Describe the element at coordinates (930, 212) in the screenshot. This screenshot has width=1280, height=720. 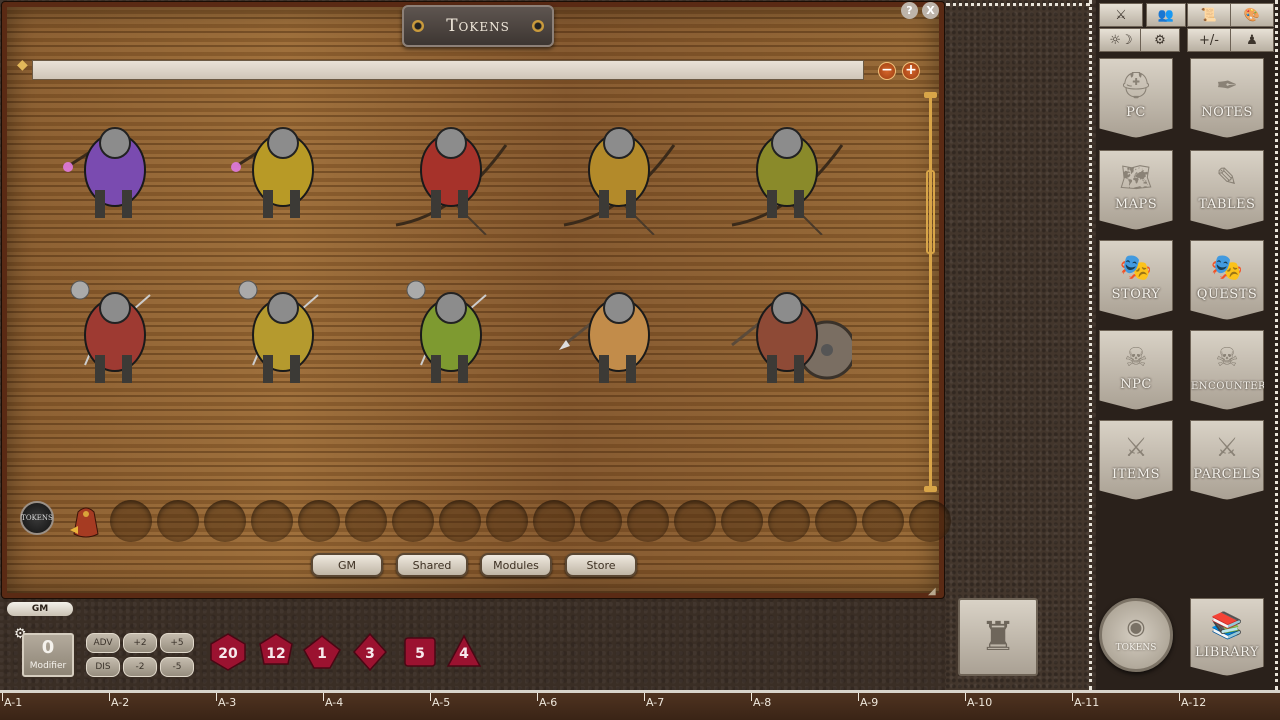
I see `scrollbar-thumb` at that location.